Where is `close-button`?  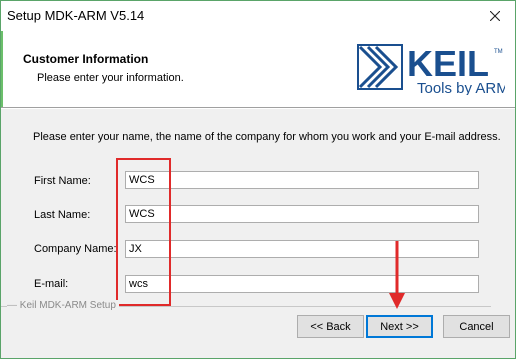 close-button is located at coordinates (495, 16).